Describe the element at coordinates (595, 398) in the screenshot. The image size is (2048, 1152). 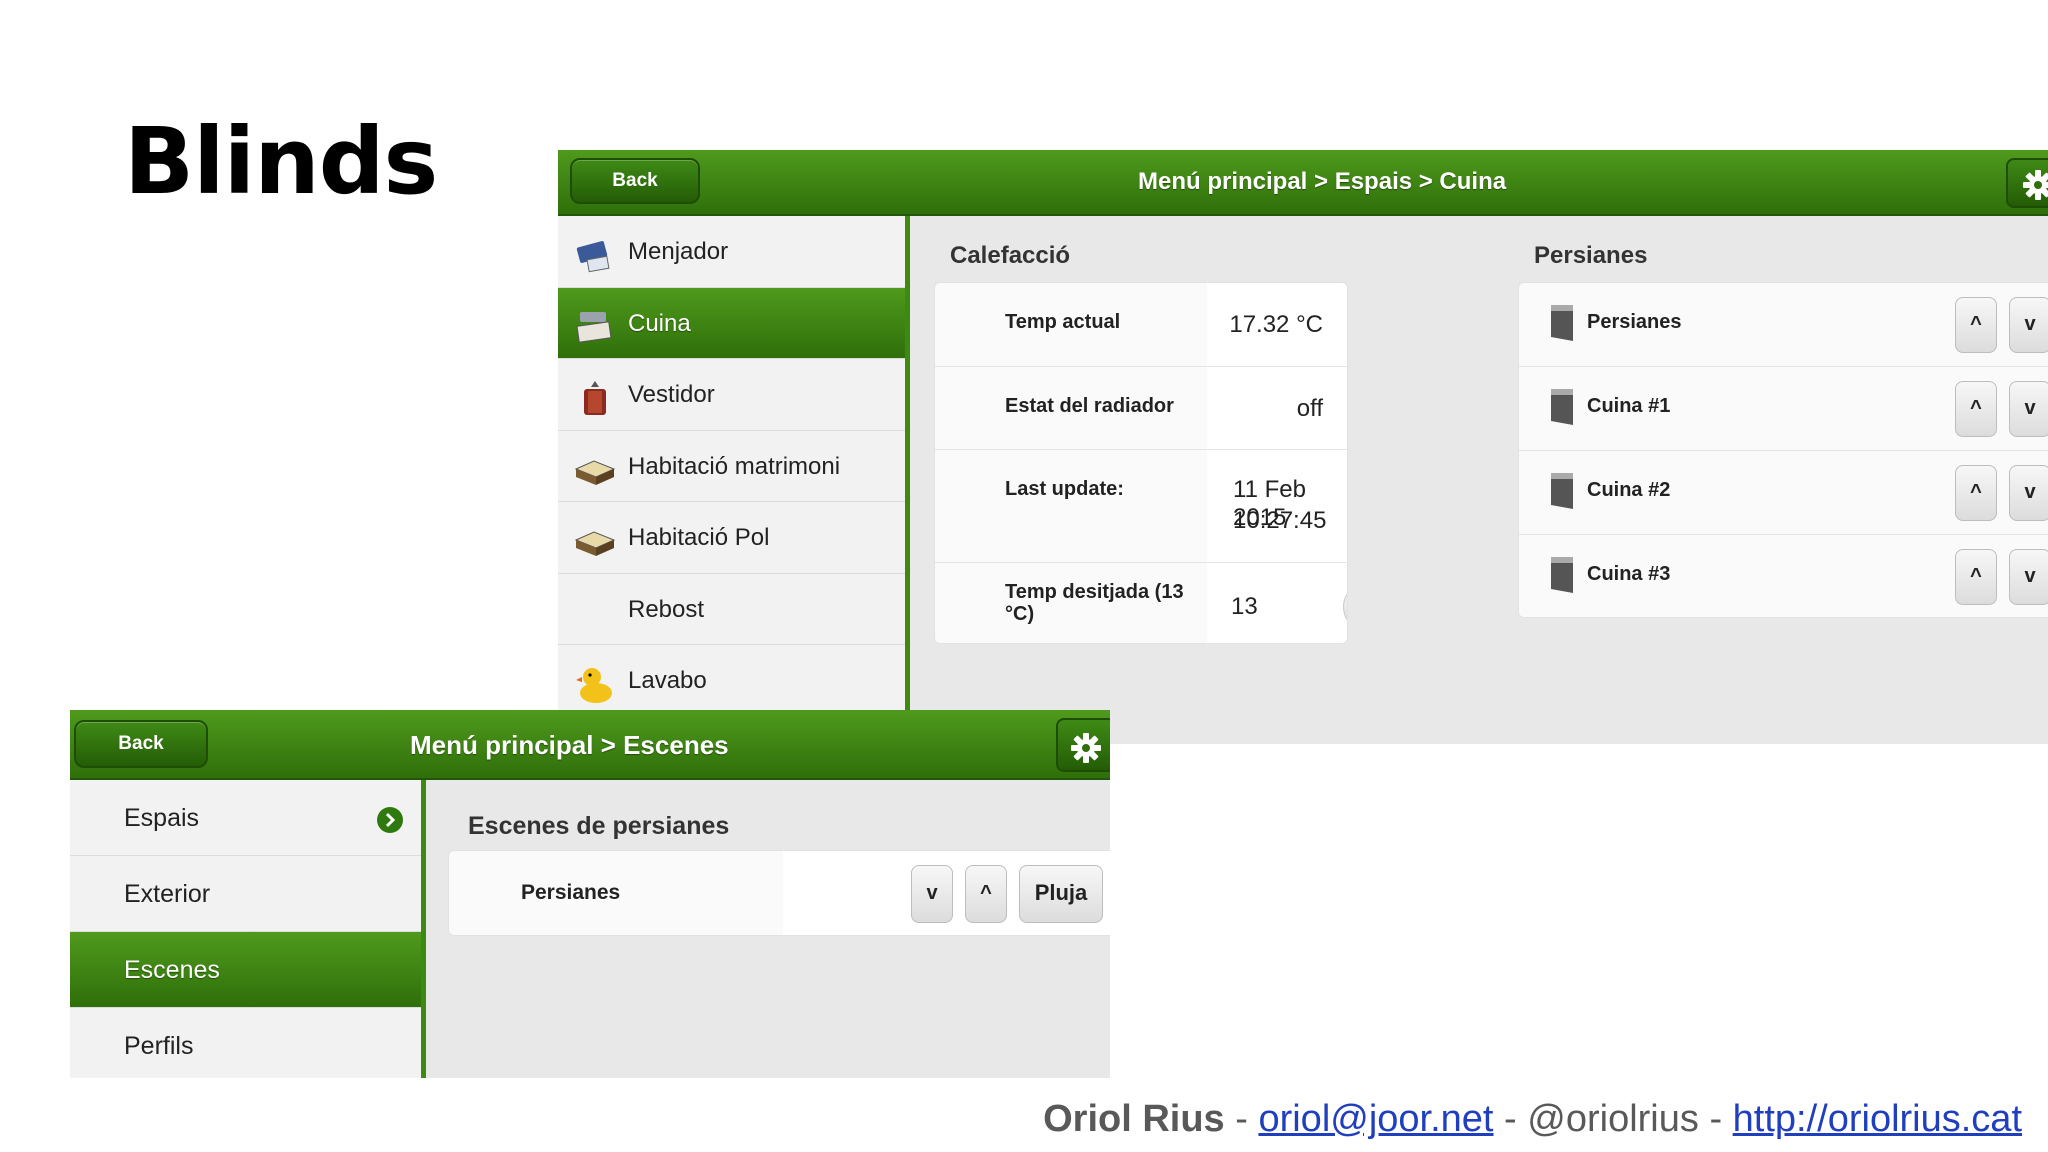
I see `wardrobe-icon` at that location.